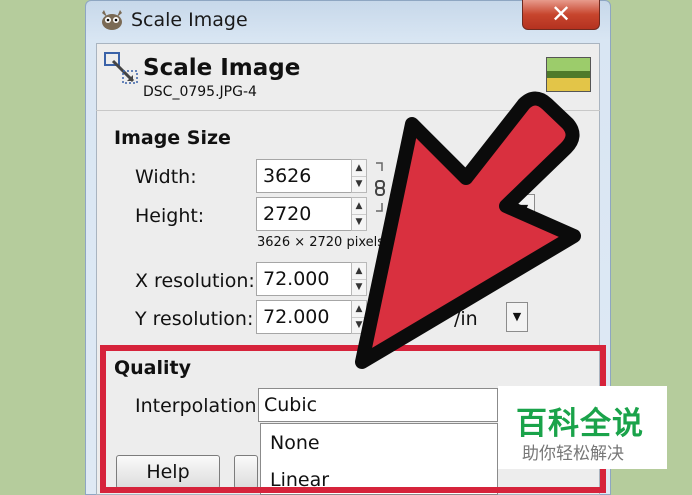 The width and height of the screenshot is (692, 495). Describe the element at coordinates (304, 279) in the screenshot. I see `x-resolution-input: 72.000` at that location.